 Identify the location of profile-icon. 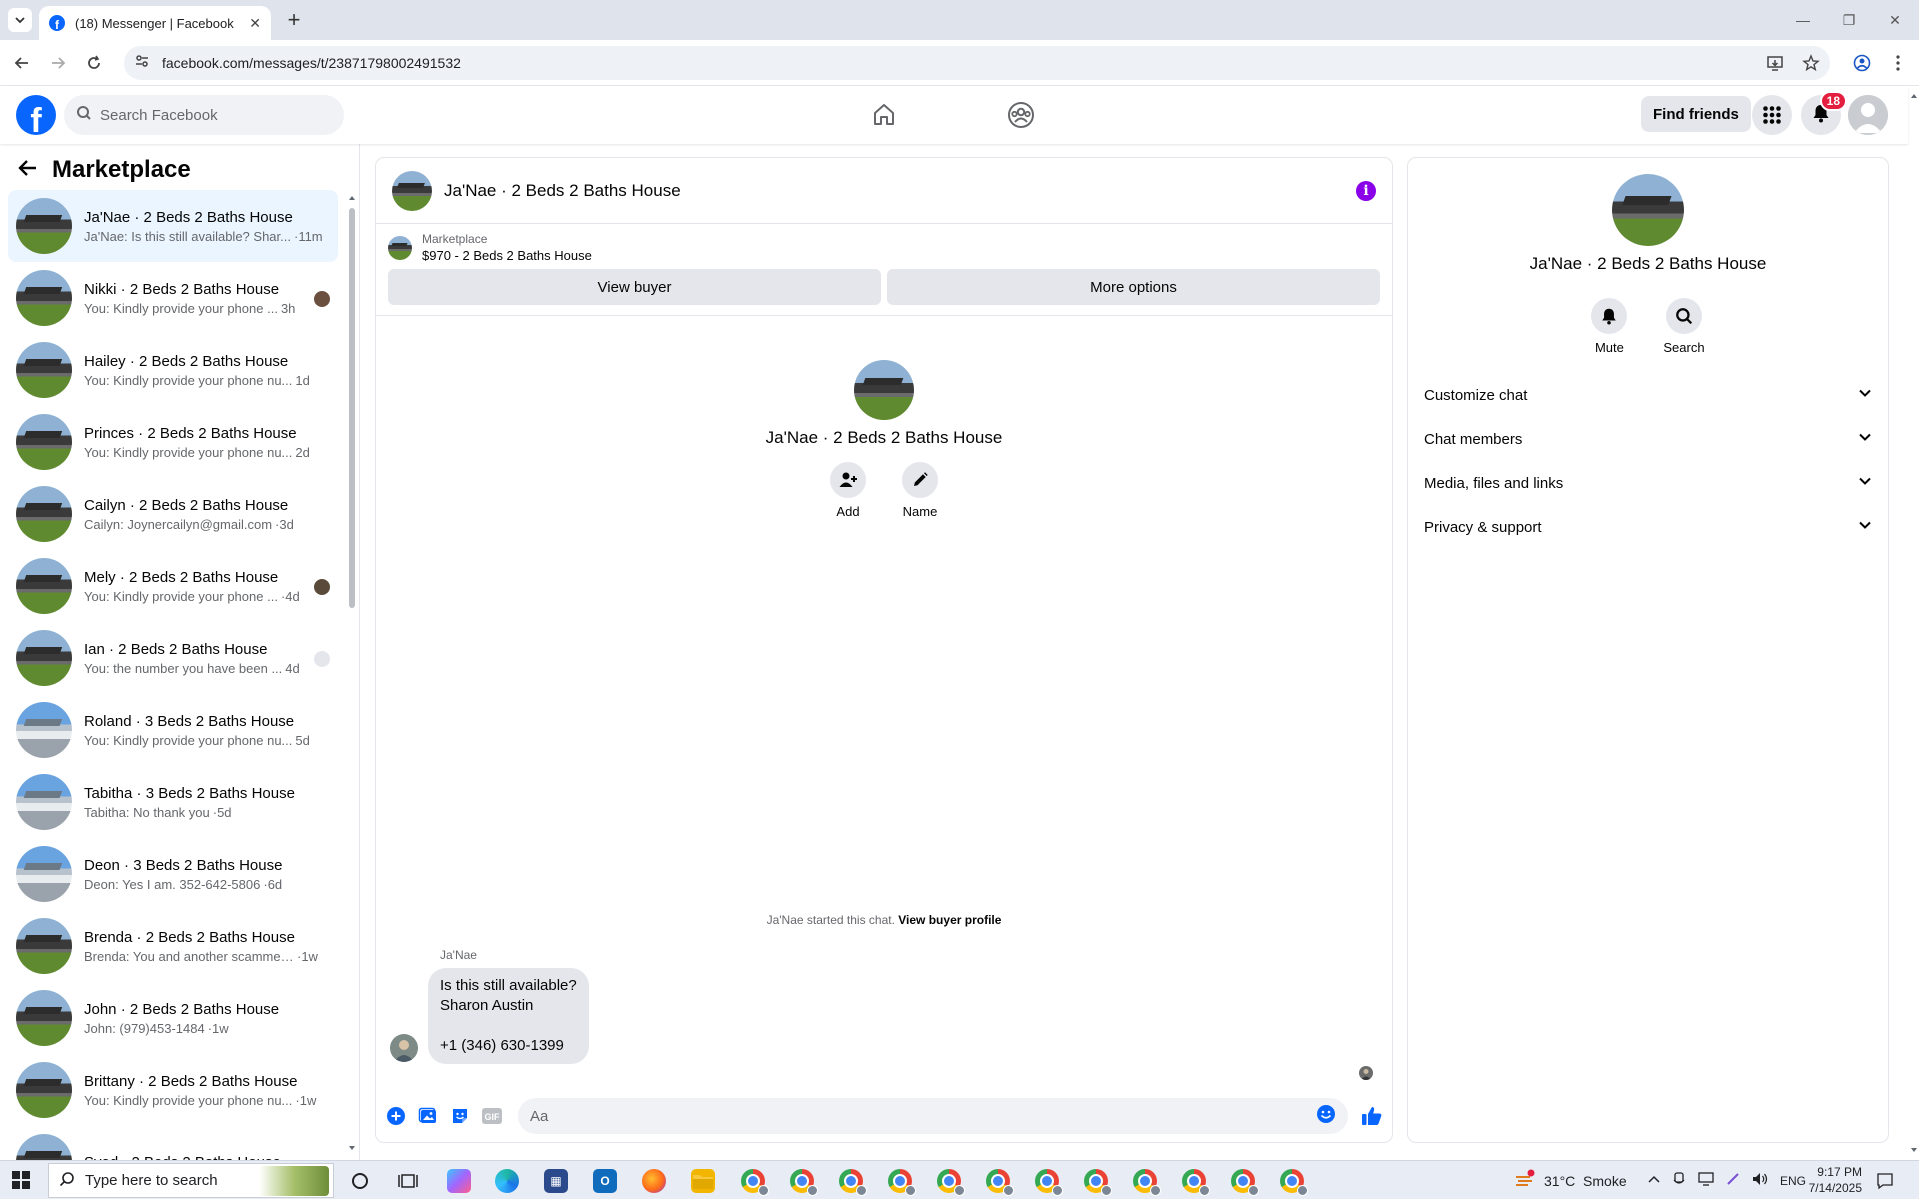
(1862, 63).